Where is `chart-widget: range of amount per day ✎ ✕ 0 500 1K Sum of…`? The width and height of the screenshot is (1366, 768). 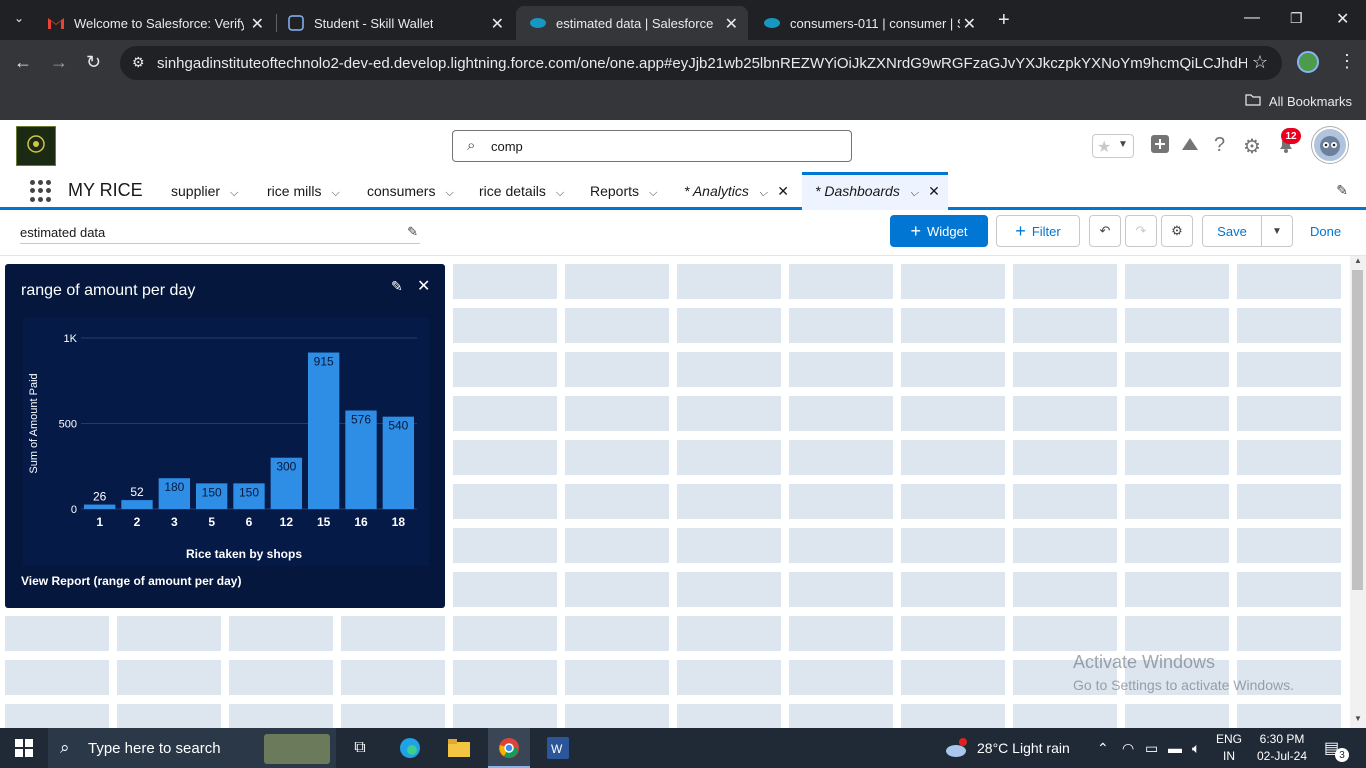
chart-widget: range of amount per day ✎ ✕ 0 500 1K Sum of… is located at coordinates (225, 436).